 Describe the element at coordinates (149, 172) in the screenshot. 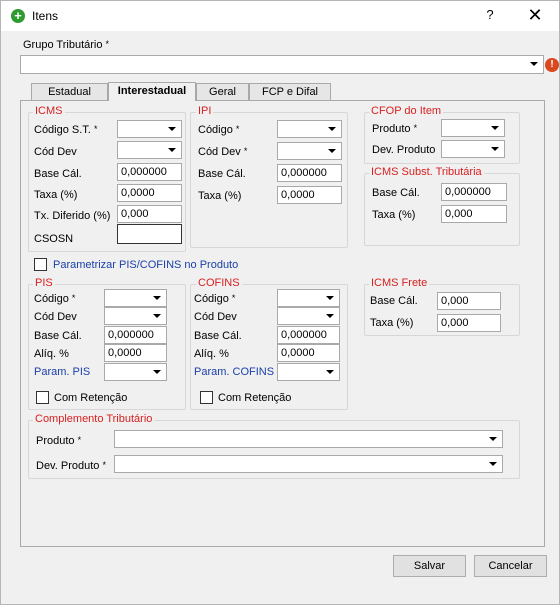

I see `icms-base-calc-input: 0,000000` at that location.